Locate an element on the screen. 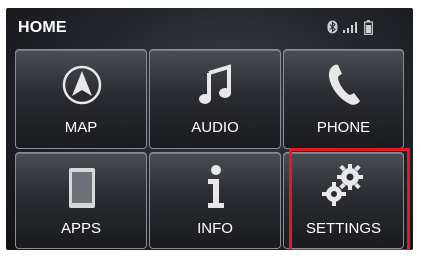  battery-icon is located at coordinates (368, 27).